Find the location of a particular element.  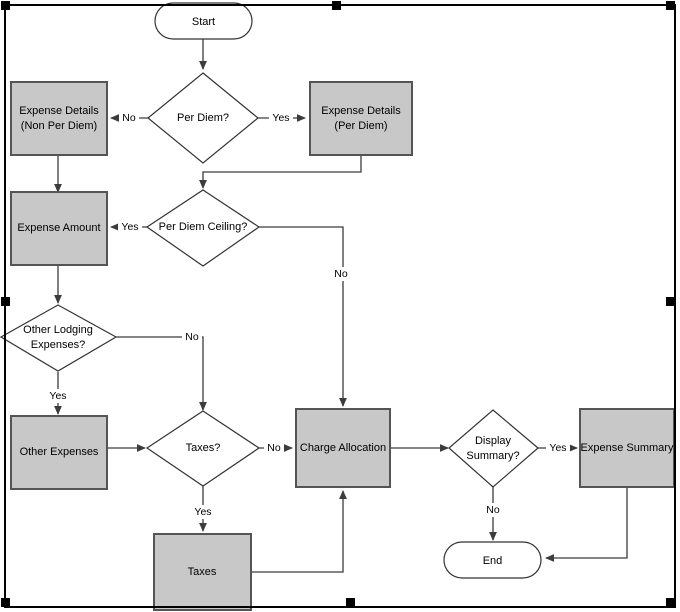

node-expense-details-non-per-diem: Expense Details (Non Per Diem) is located at coordinates (59, 118).